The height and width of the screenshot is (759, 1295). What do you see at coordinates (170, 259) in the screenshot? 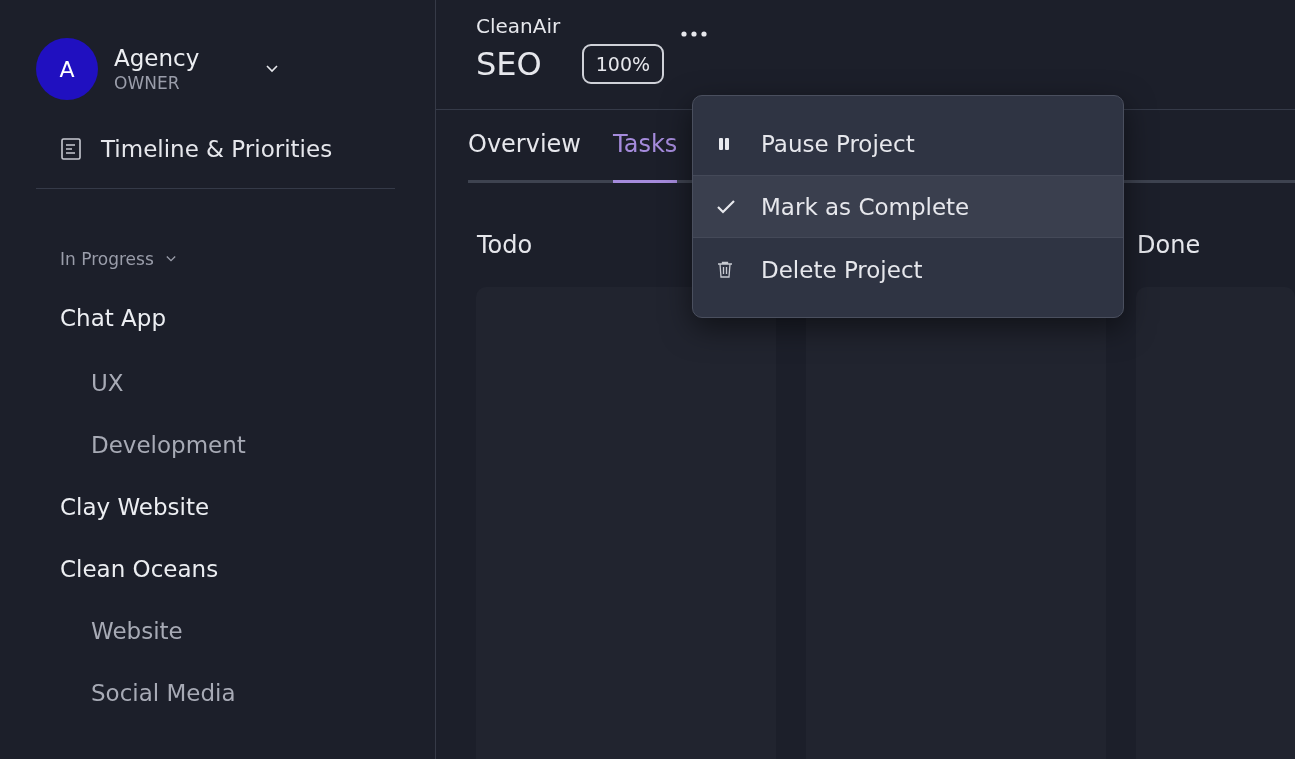
I see `chevron-down-icon` at bounding box center [170, 259].